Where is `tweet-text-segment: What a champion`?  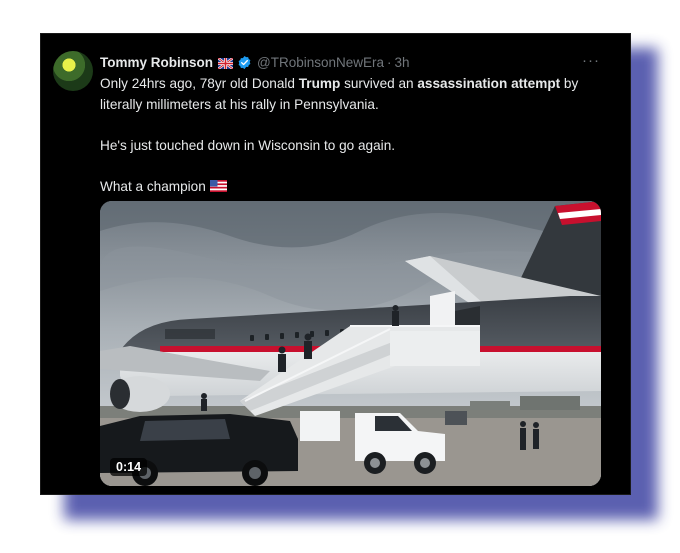 tweet-text-segment: What a champion is located at coordinates (153, 186).